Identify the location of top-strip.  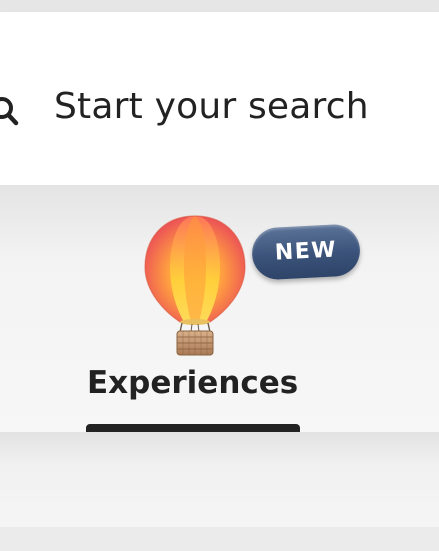
(219, 6).